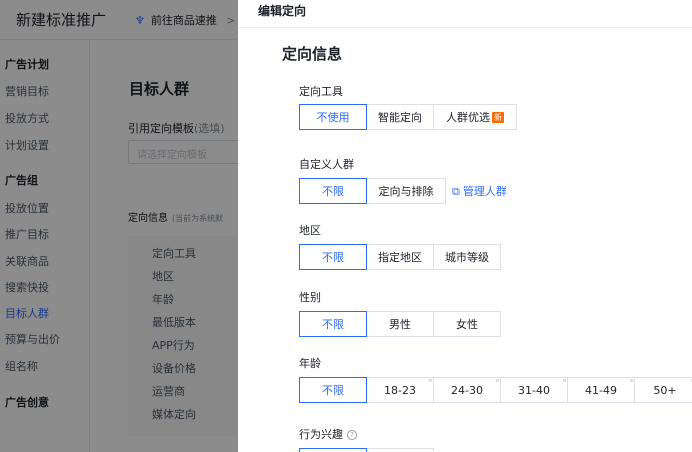 This screenshot has width=692, height=452. I want to click on interest-segment-partial, so click(366, 450).